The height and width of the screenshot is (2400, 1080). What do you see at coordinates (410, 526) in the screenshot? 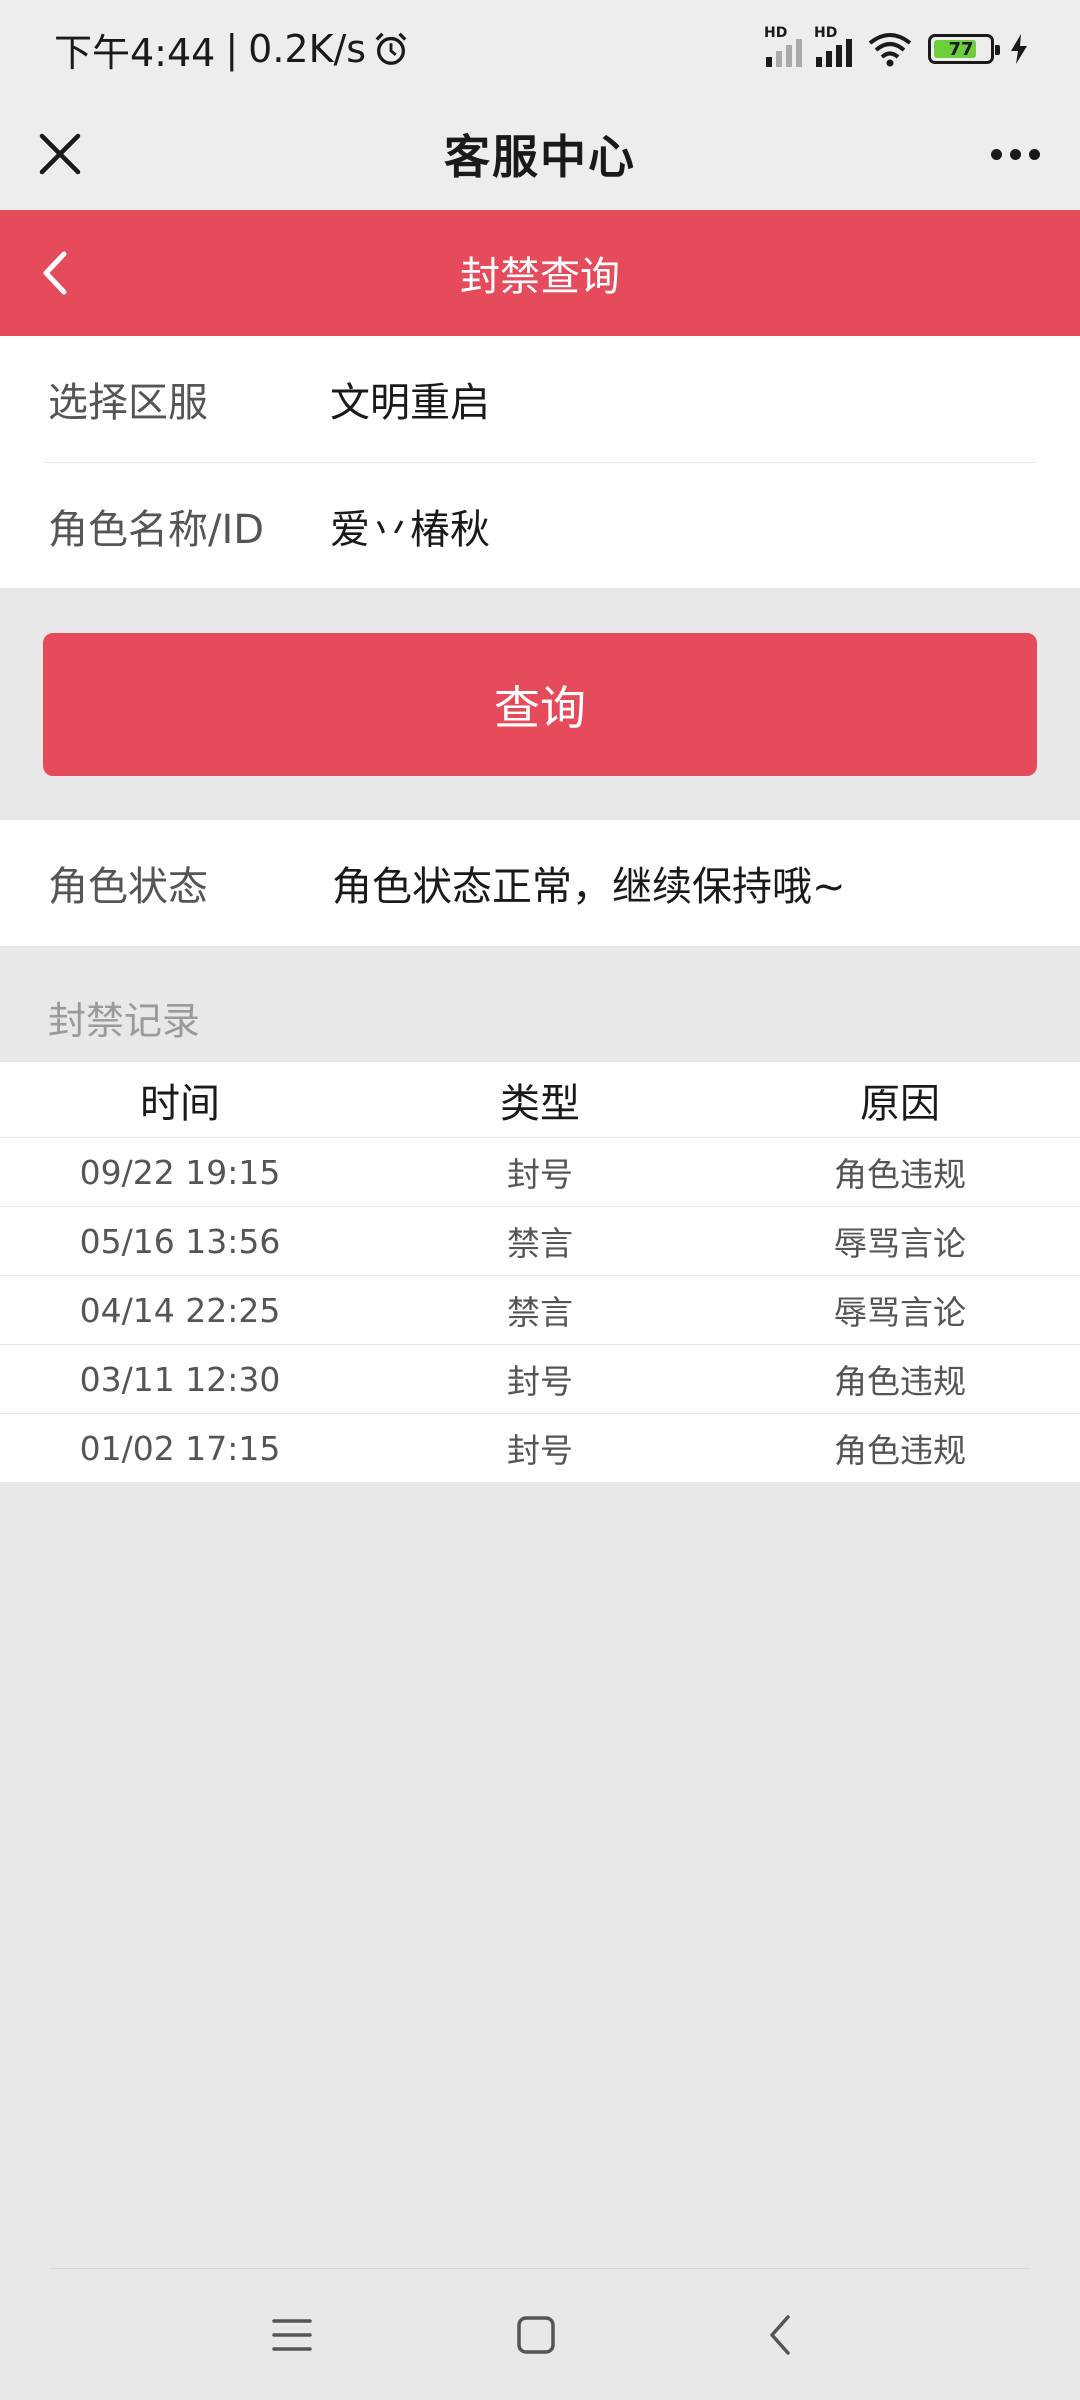
I see `role-input: 爱丷椿秋` at bounding box center [410, 526].